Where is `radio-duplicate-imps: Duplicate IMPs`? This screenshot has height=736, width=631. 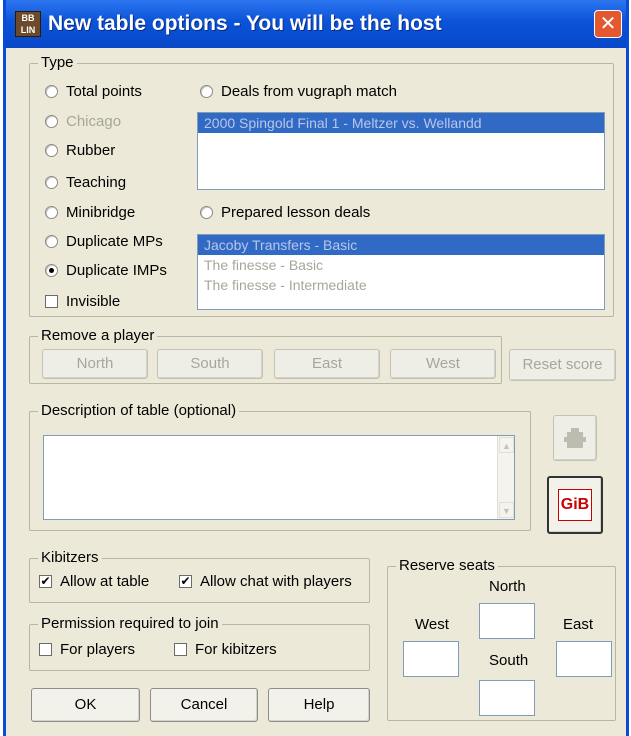
radio-duplicate-imps: Duplicate IMPs is located at coordinates (106, 270).